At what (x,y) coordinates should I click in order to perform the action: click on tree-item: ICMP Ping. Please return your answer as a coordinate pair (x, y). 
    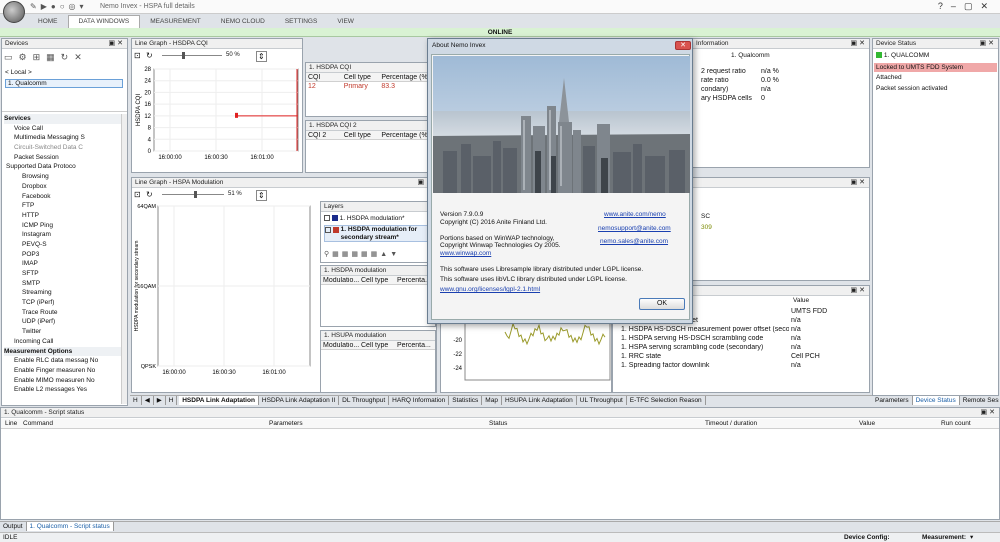
    Looking at the image, I should click on (63, 226).